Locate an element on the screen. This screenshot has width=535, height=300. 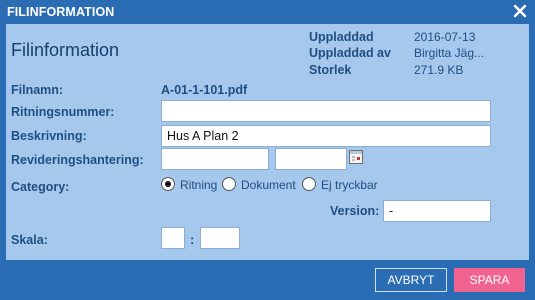
uploaded-by-label: Uppladdad av is located at coordinates (350, 53).